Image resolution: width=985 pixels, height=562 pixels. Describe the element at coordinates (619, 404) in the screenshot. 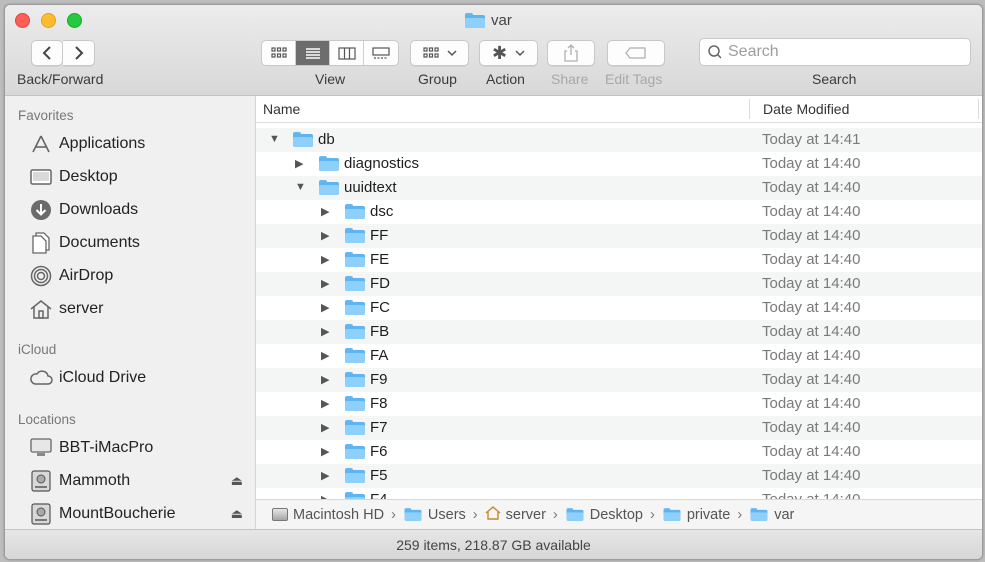

I see `table-row: ▶ F8 Today at 14:40` at that location.